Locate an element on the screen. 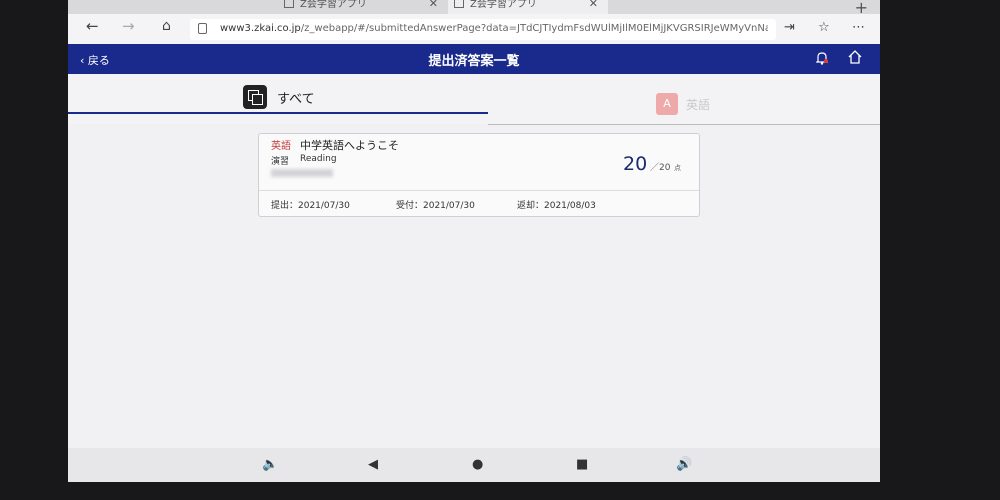  browser-tab: Z会学習アプリ ✕ is located at coordinates (363, 7).